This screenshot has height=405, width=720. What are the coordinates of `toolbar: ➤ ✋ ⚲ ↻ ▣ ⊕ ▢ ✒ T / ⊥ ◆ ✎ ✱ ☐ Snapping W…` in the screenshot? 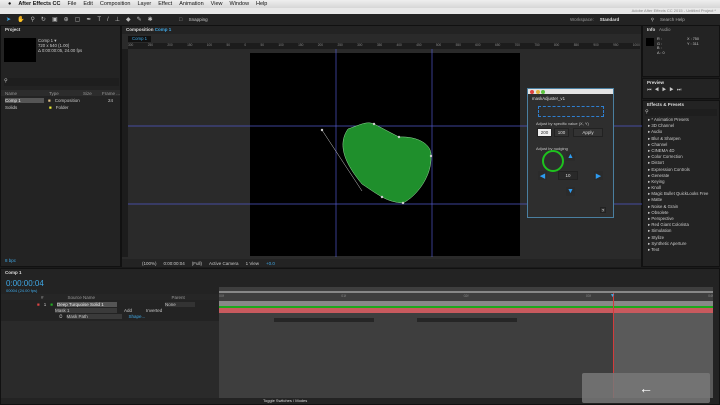 It's located at (360, 19).